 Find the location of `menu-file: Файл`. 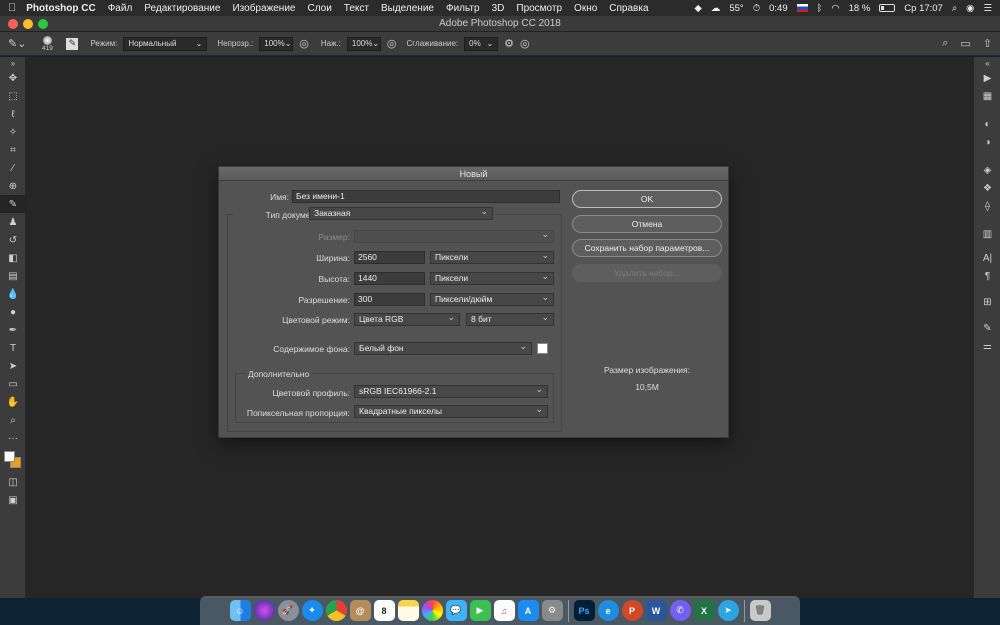

menu-file: Файл is located at coordinates (120, 8).